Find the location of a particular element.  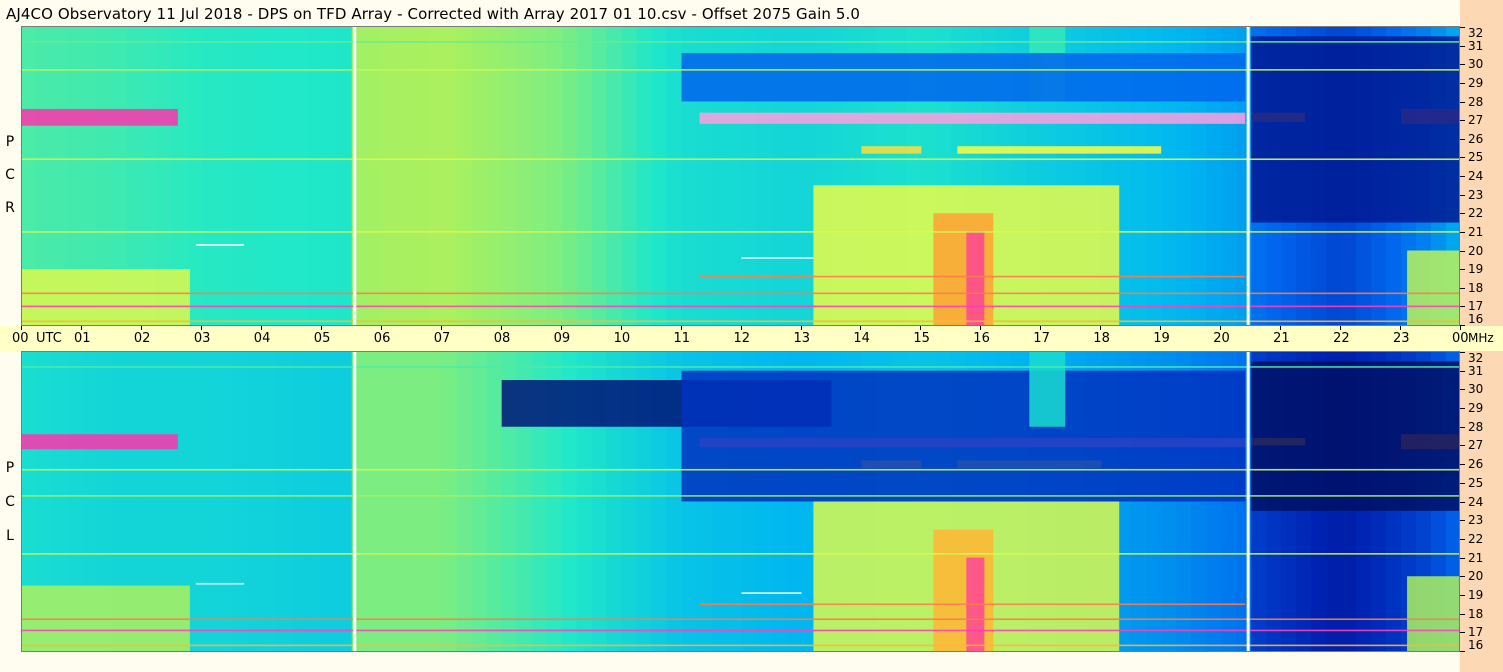

frequency-tick-label: 21 is located at coordinates (1476, 231).